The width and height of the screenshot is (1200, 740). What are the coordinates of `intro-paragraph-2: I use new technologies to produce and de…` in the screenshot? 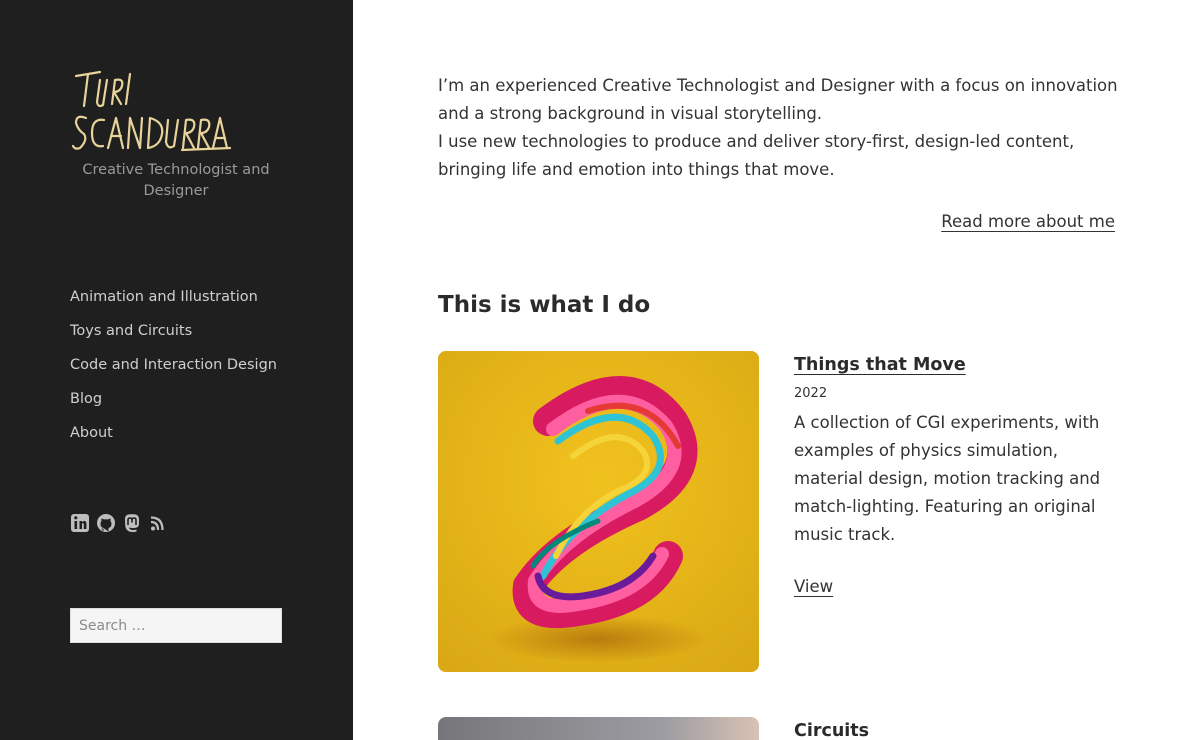 It's located at (756, 155).